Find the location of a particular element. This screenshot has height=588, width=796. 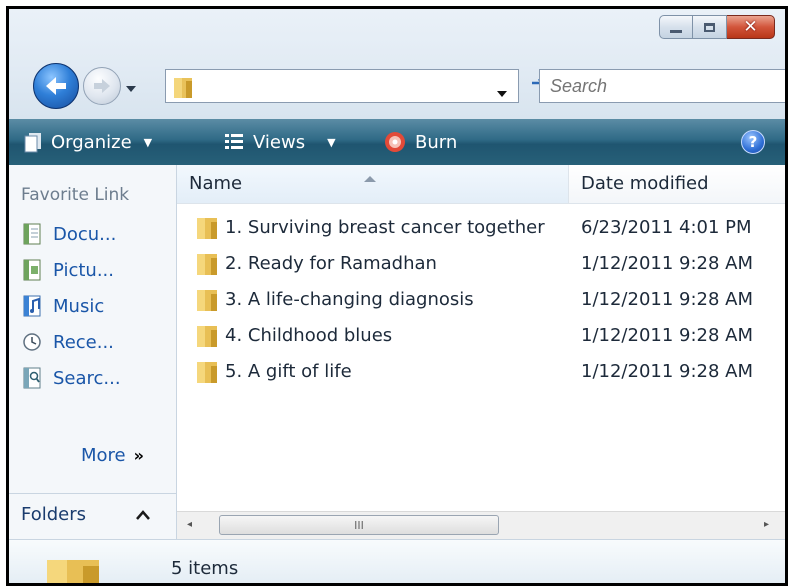

address-dropdown is located at coordinates (502, 92).